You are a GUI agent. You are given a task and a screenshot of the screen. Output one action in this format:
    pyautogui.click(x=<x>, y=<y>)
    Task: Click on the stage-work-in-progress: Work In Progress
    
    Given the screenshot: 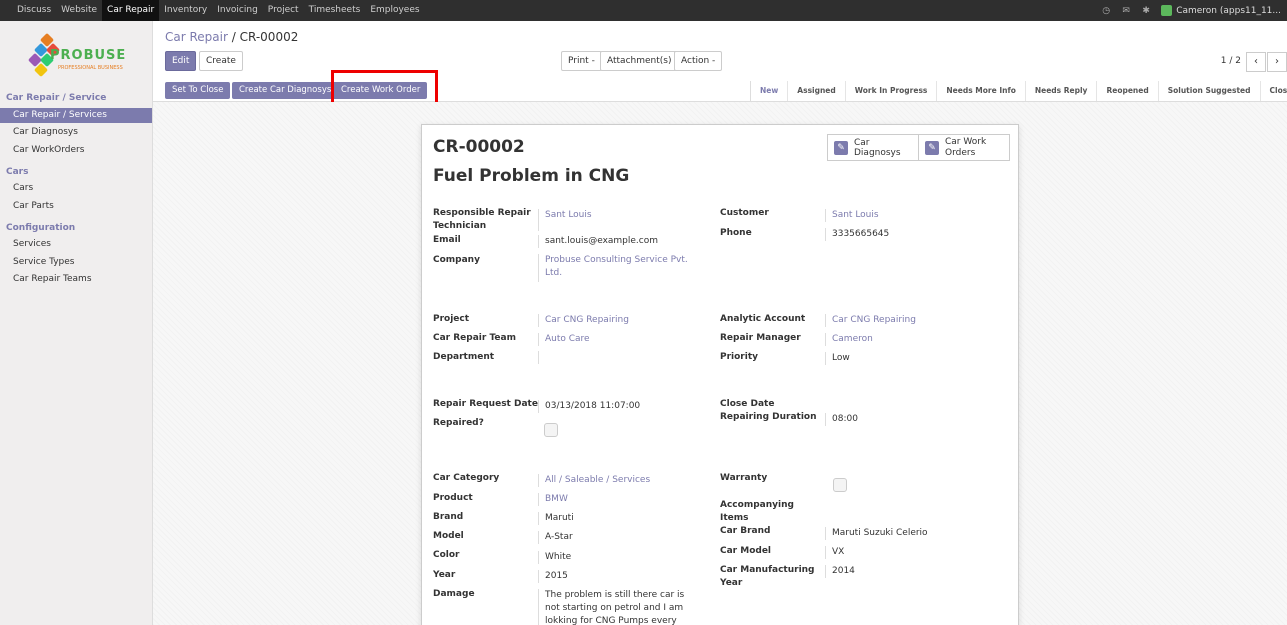 What is the action you would take?
    pyautogui.click(x=892, y=91)
    